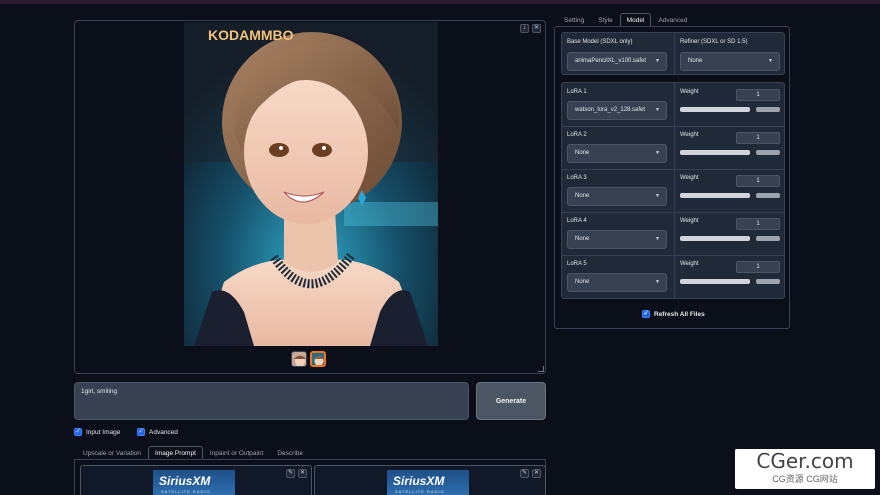 The width and height of the screenshot is (880, 495). What do you see at coordinates (175, 453) in the screenshot?
I see `tab-image-prompt: Image Prompt` at bounding box center [175, 453].